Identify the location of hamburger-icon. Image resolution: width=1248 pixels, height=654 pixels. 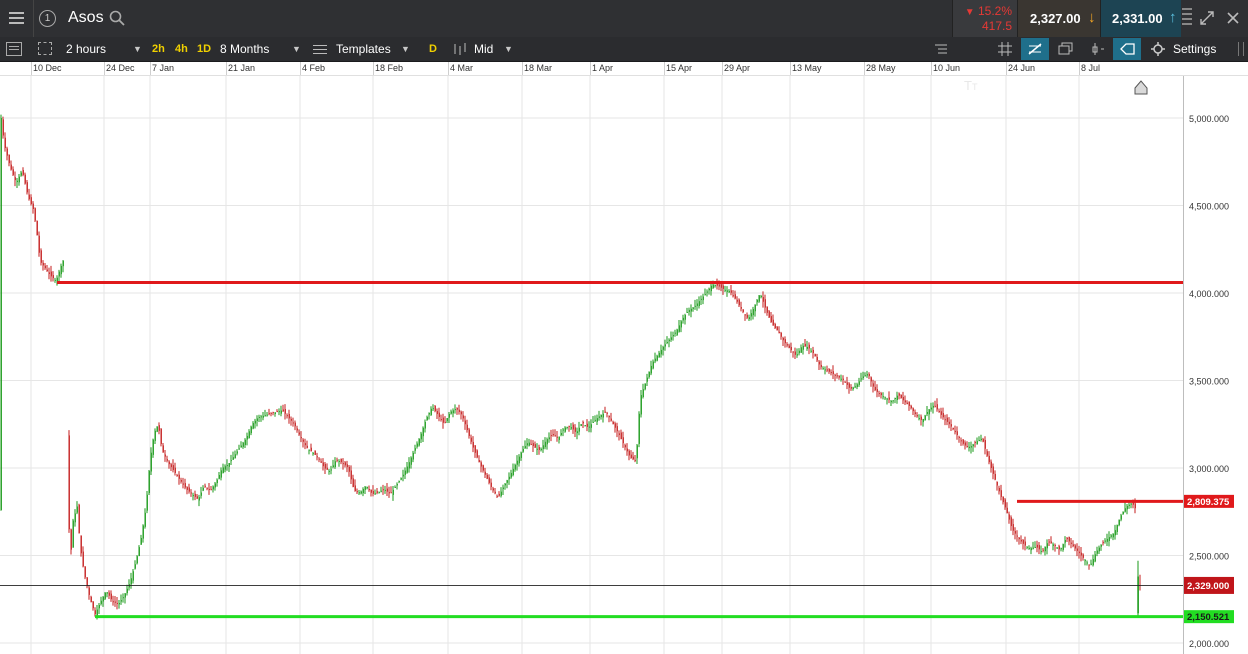
(17, 18).